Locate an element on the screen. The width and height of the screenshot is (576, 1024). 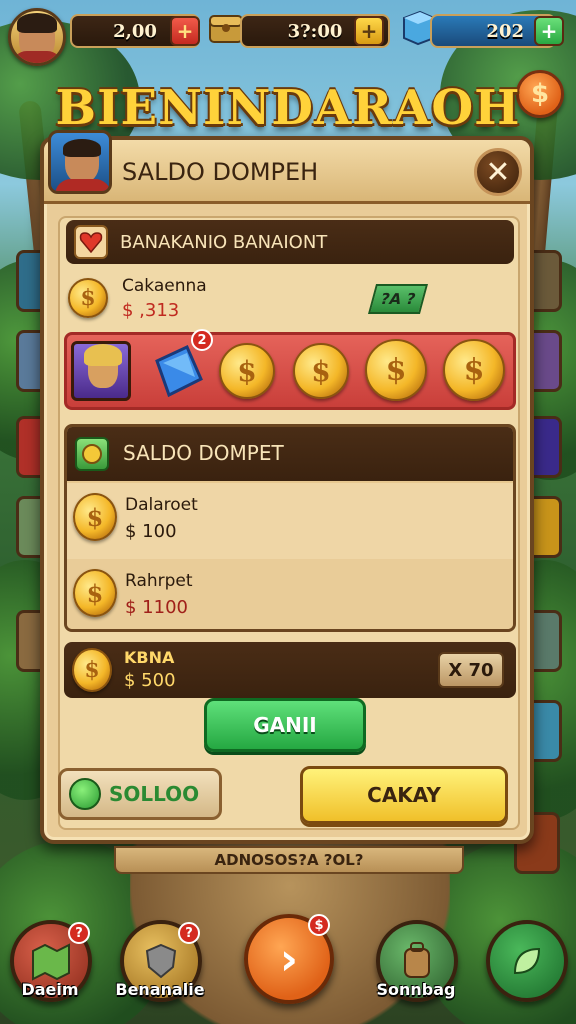
panel-header: SALDO DOMPEH ✕ is located at coordinates (287, 167).